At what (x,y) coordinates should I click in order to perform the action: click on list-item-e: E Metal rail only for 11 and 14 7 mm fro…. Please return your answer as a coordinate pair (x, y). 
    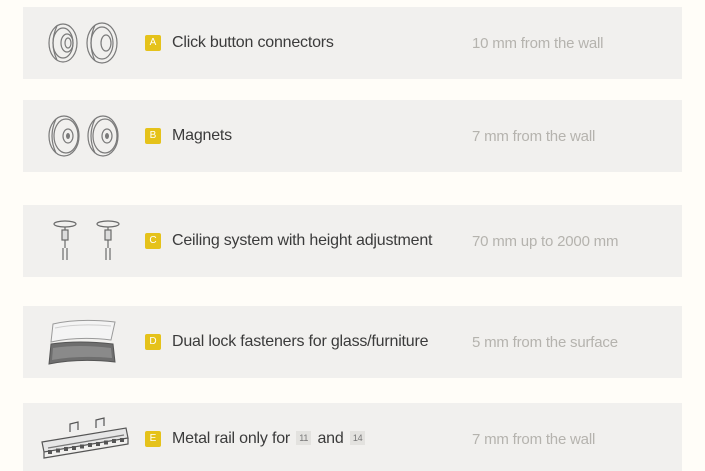
    Looking at the image, I should click on (352, 437).